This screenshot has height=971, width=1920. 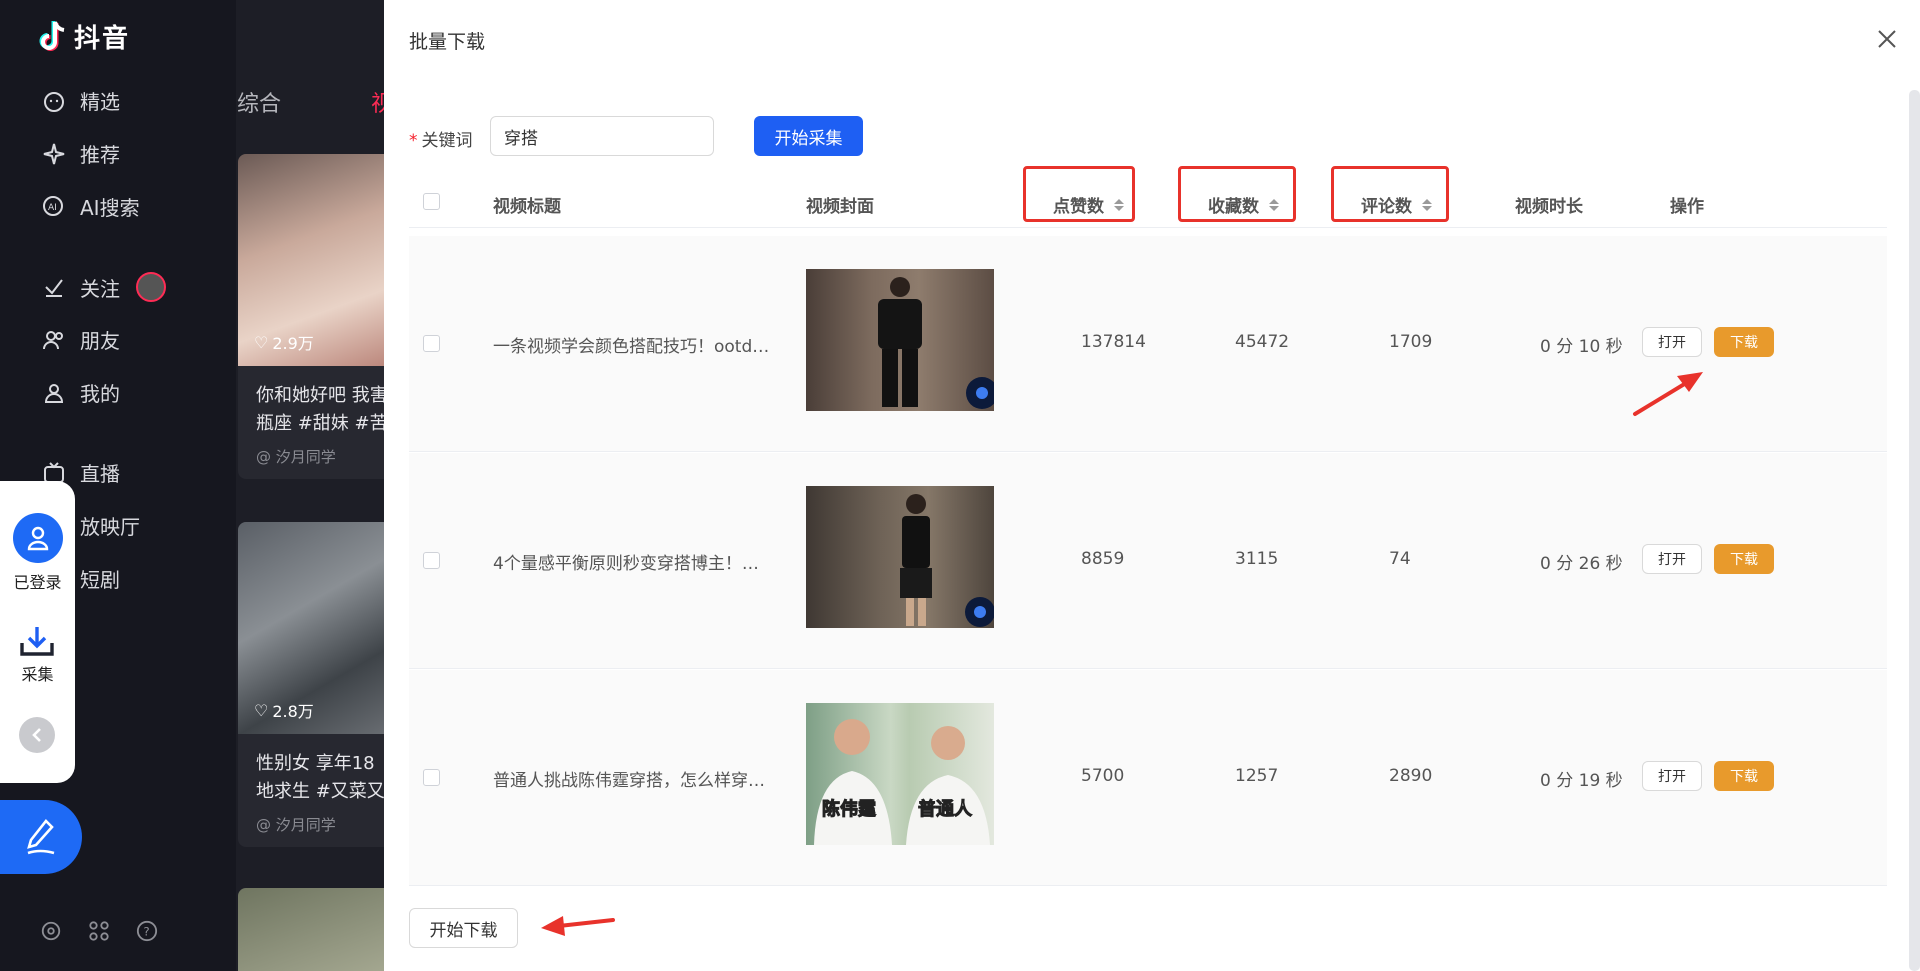 I want to click on sparkle-icon, so click(x=54, y=154).